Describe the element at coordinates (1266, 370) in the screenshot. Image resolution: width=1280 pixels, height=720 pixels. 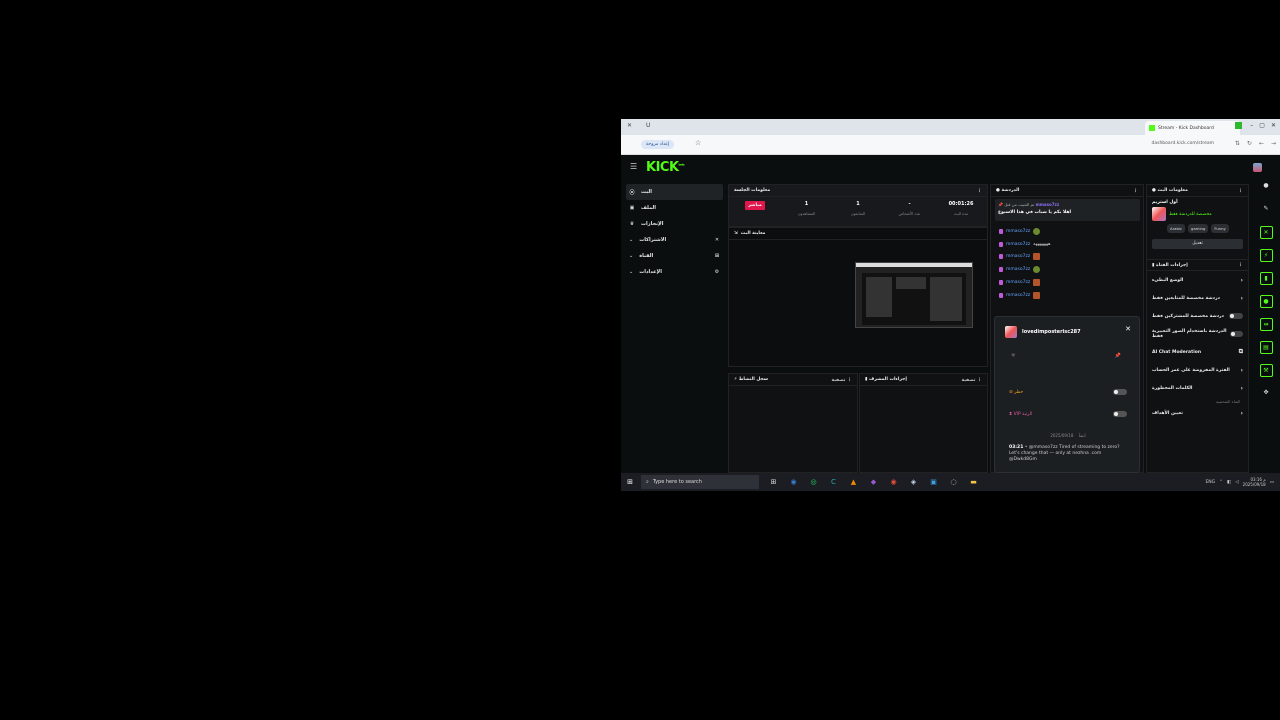
I see `hammer-icon: ⚒` at that location.